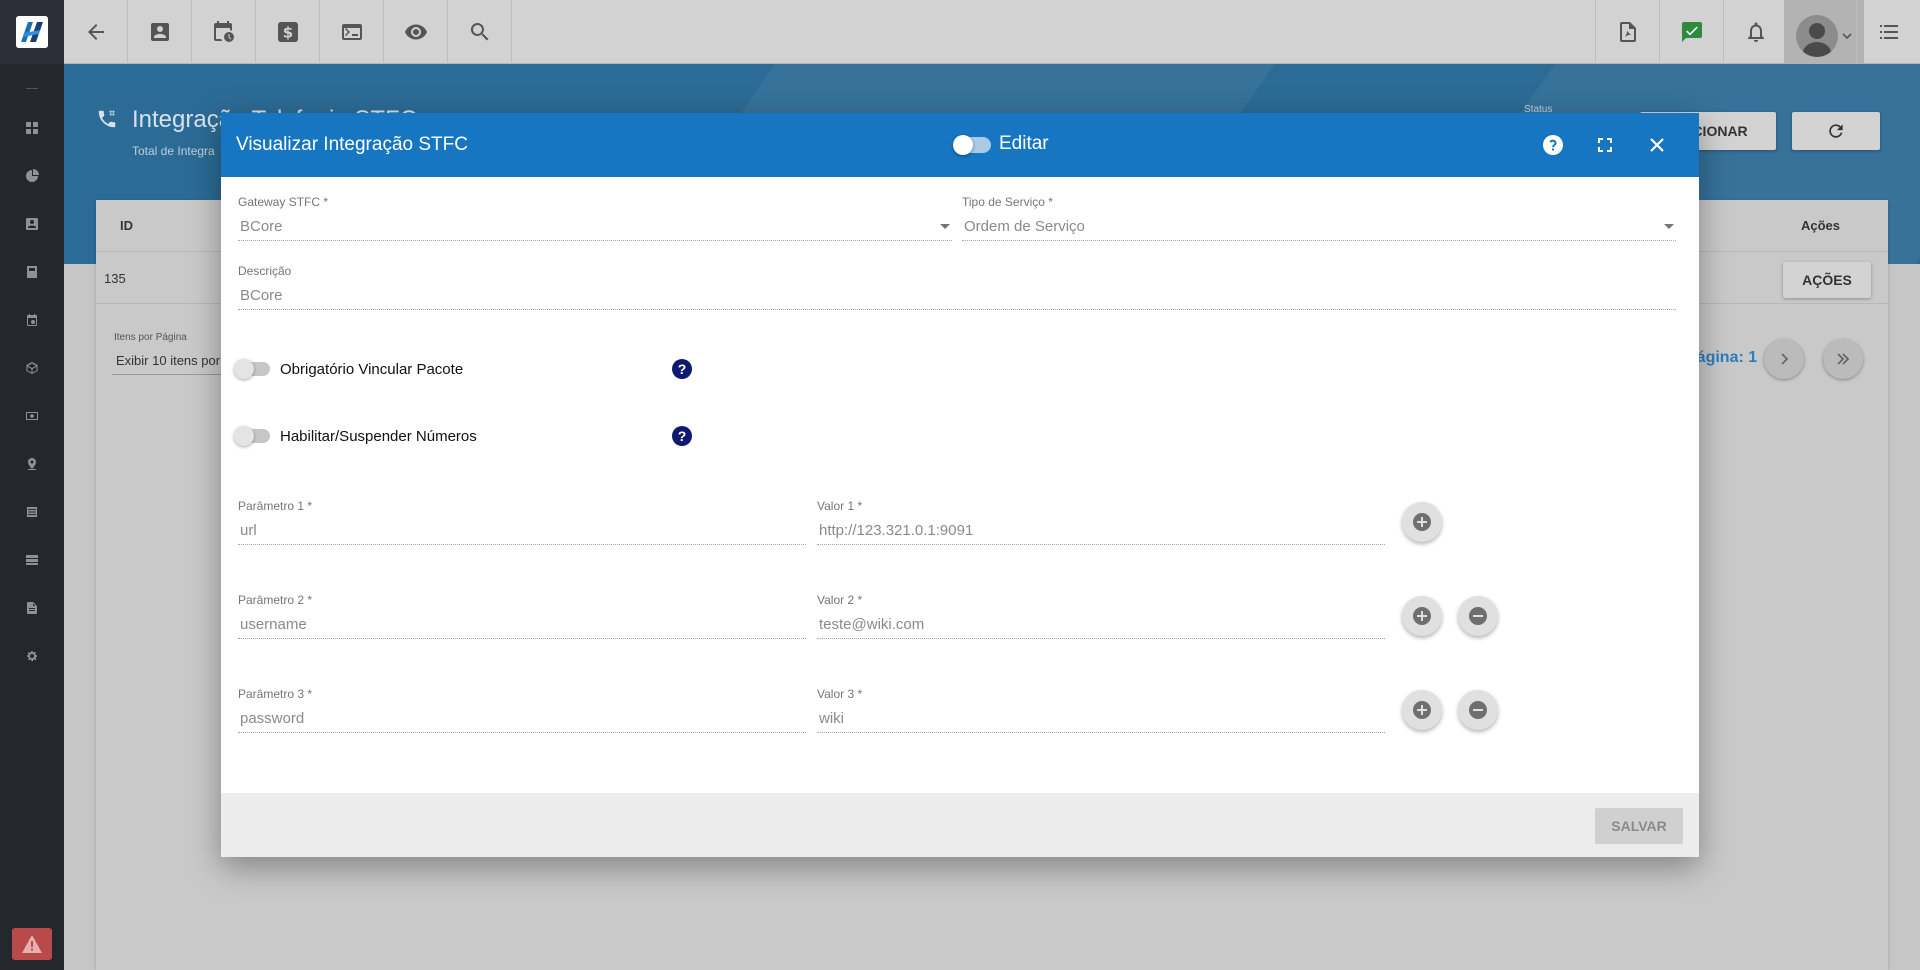 This screenshot has width=1920, height=970. I want to click on row-actions-button: AÇÕES, so click(1827, 280).